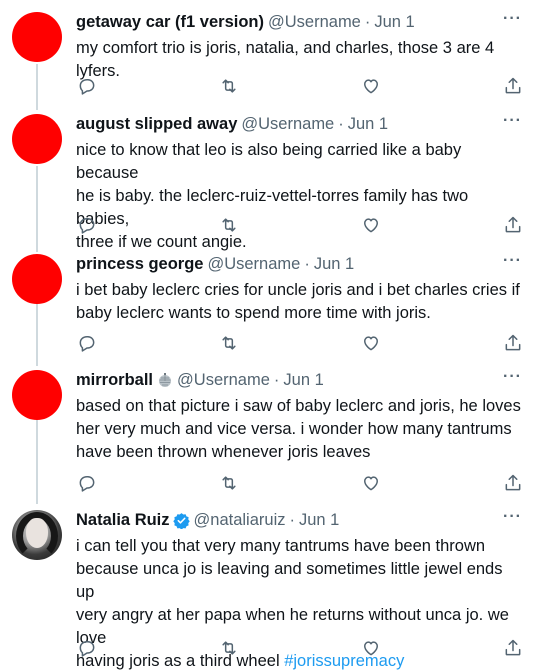 This screenshot has width=540, height=671. I want to click on tweet-header: princess george @Username · Jun 1, so click(300, 264).